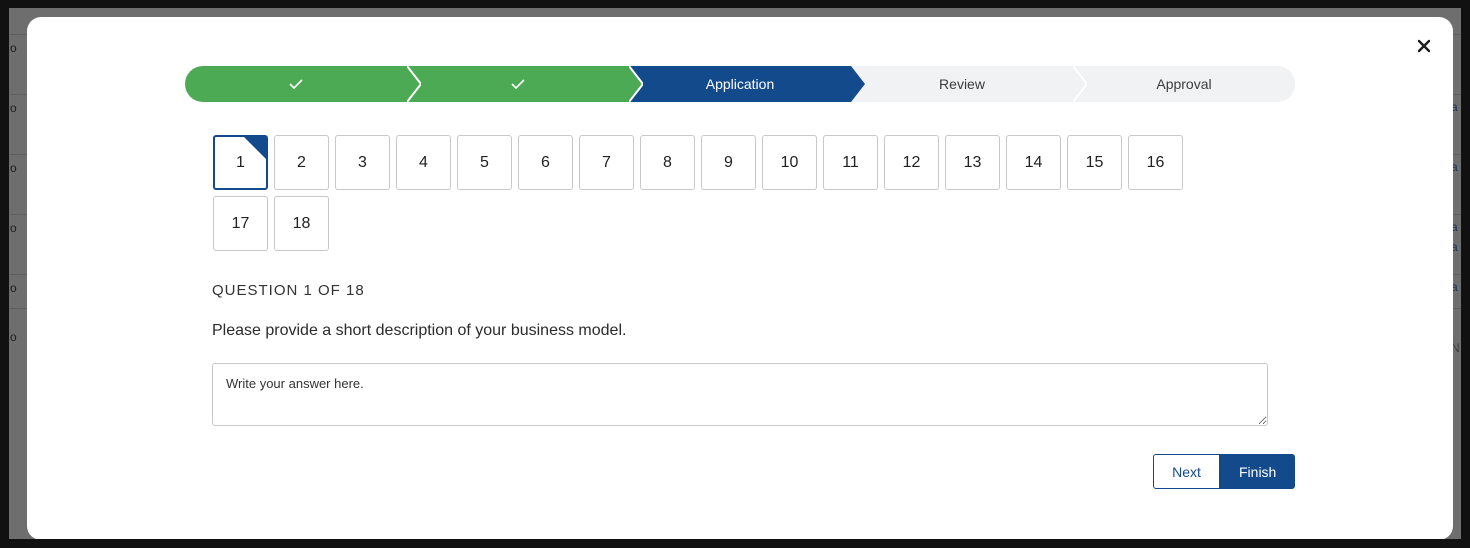  I want to click on question-tab-2: 2, so click(301, 162).